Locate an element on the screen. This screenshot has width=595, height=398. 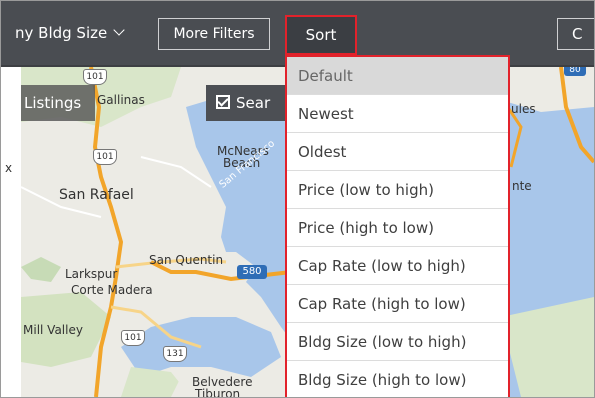
sort-option-bldg-size-low-high: Bldg Size (low to high) is located at coordinates (397, 342).